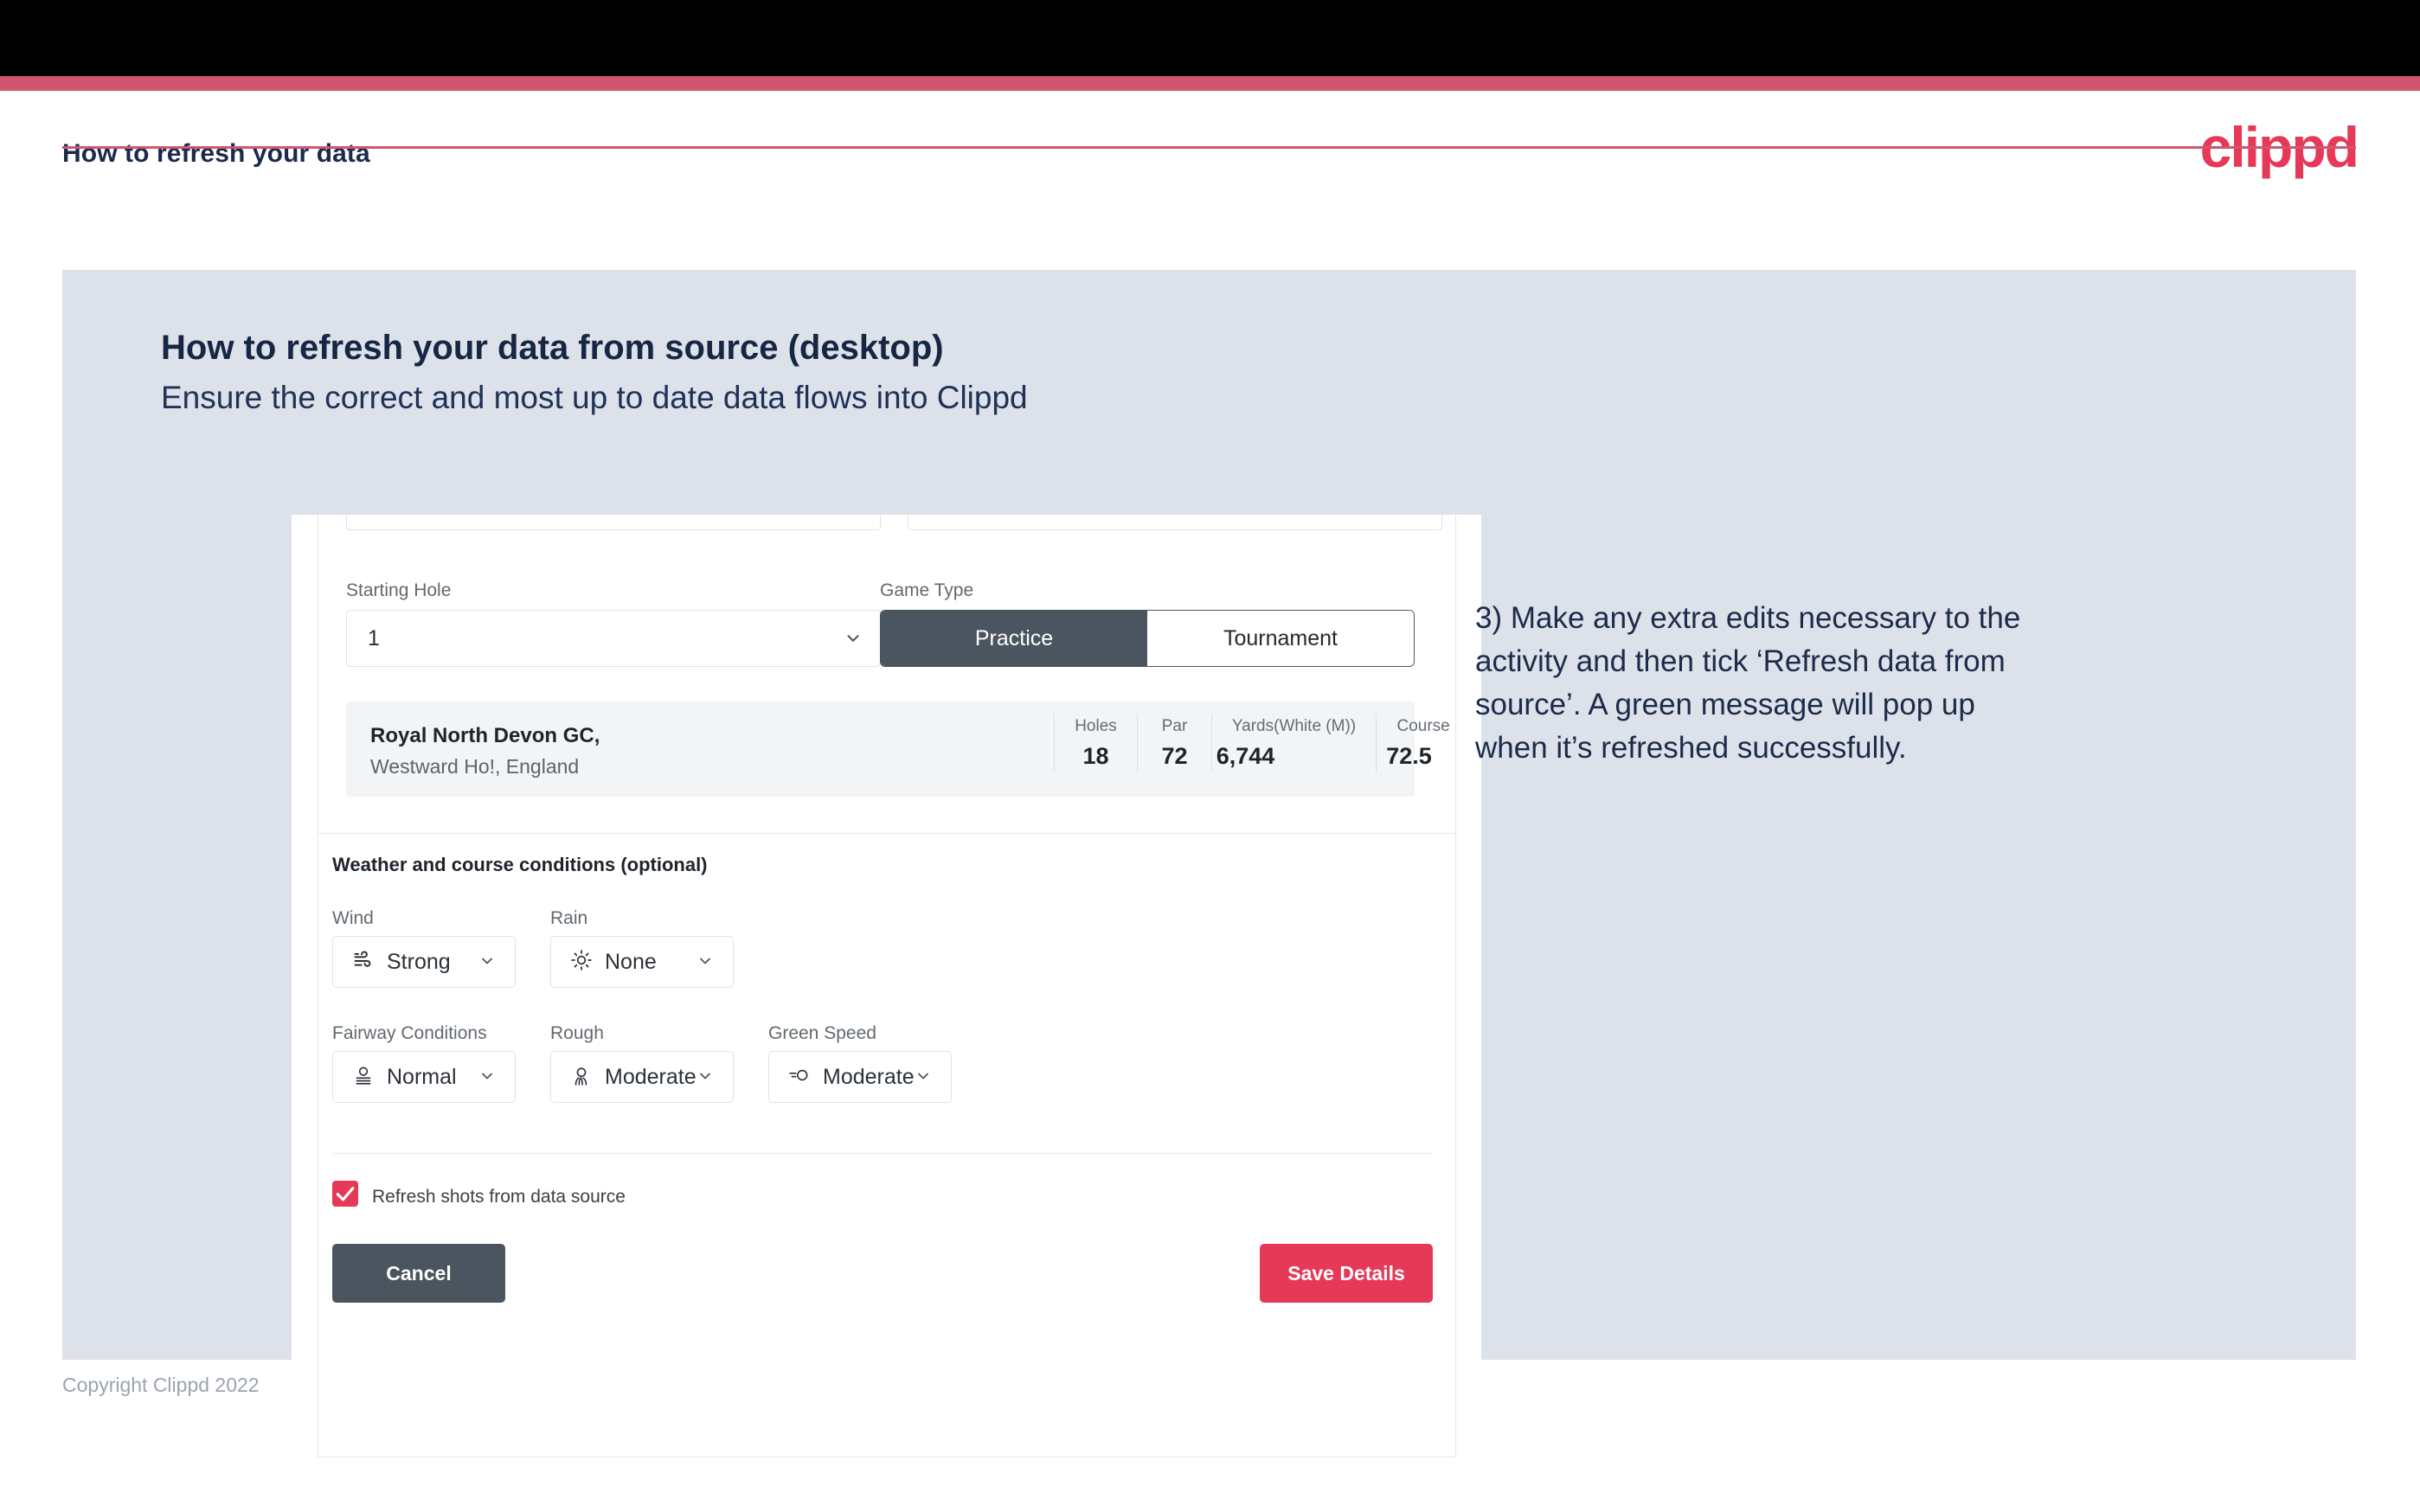 This screenshot has width=2420, height=1512. I want to click on rough-grass-icon, so click(583, 1077).